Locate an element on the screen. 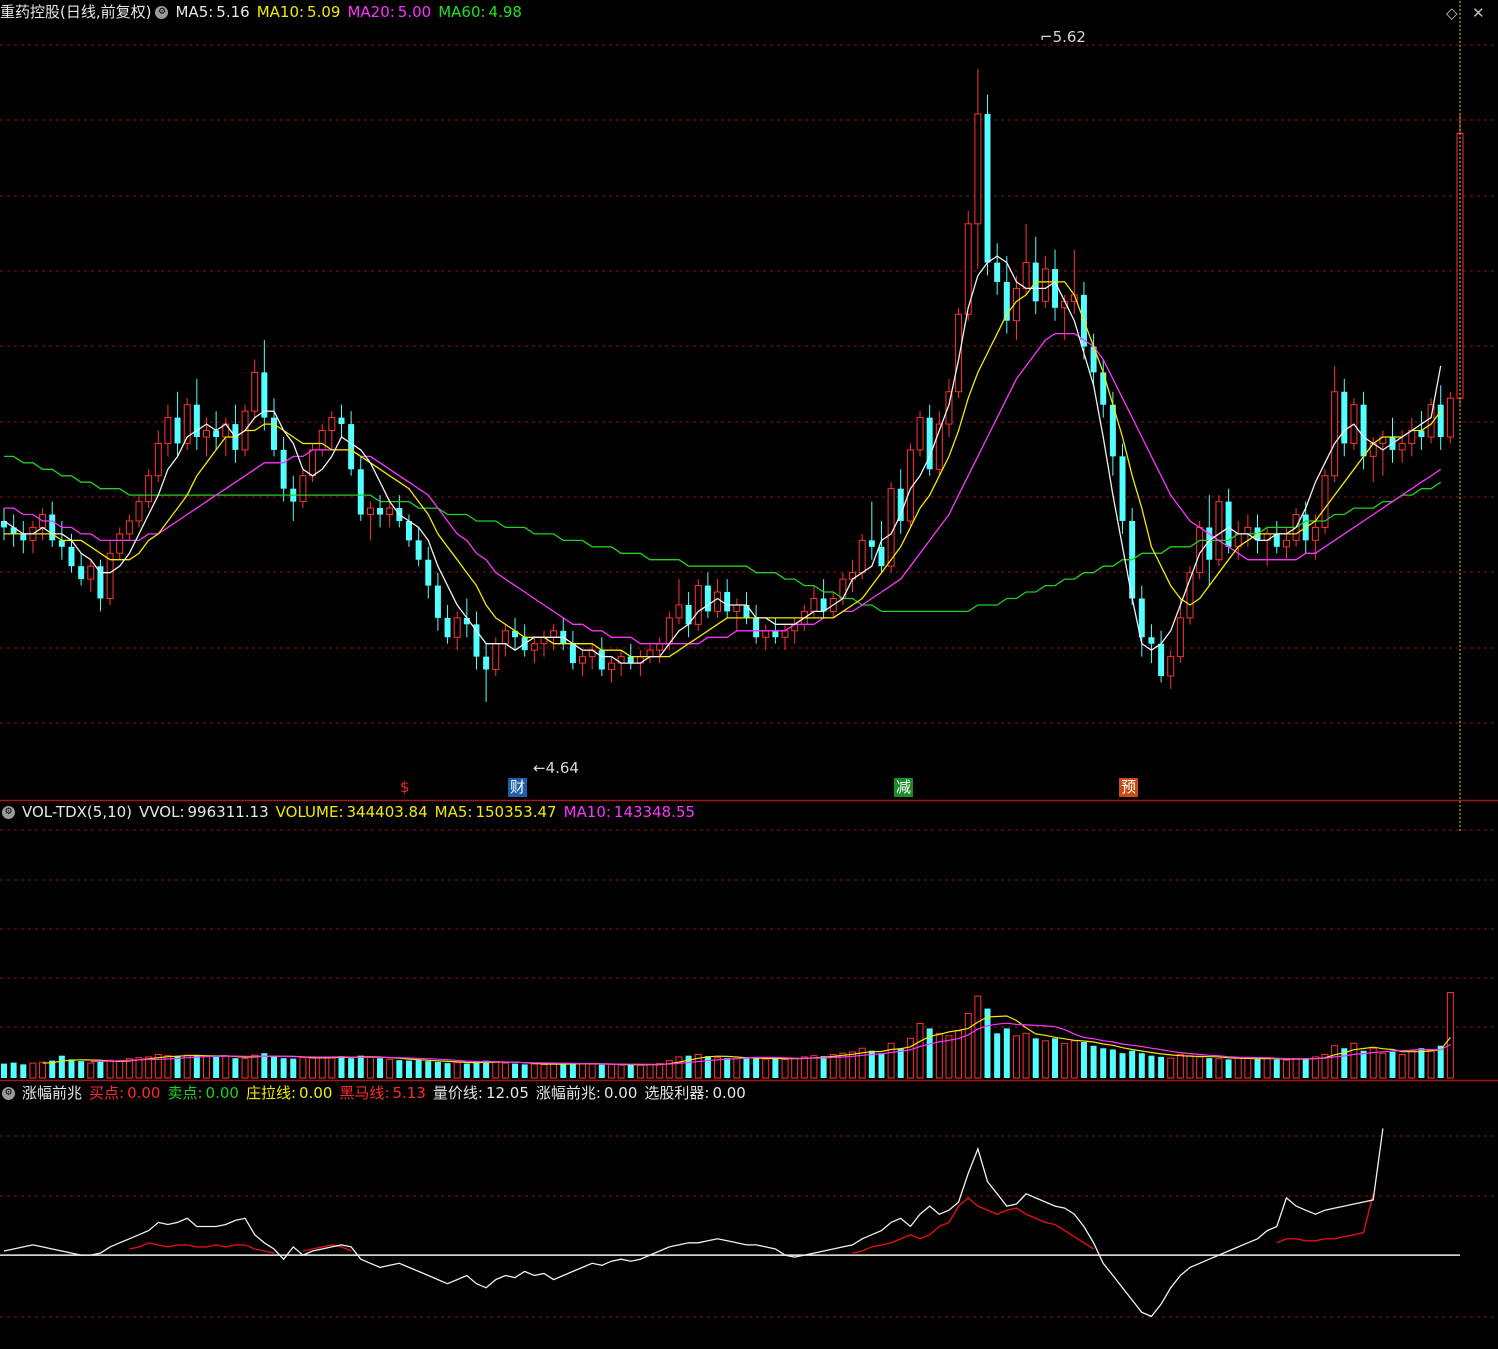  high-price-value: 5.62 is located at coordinates (1069, 37).